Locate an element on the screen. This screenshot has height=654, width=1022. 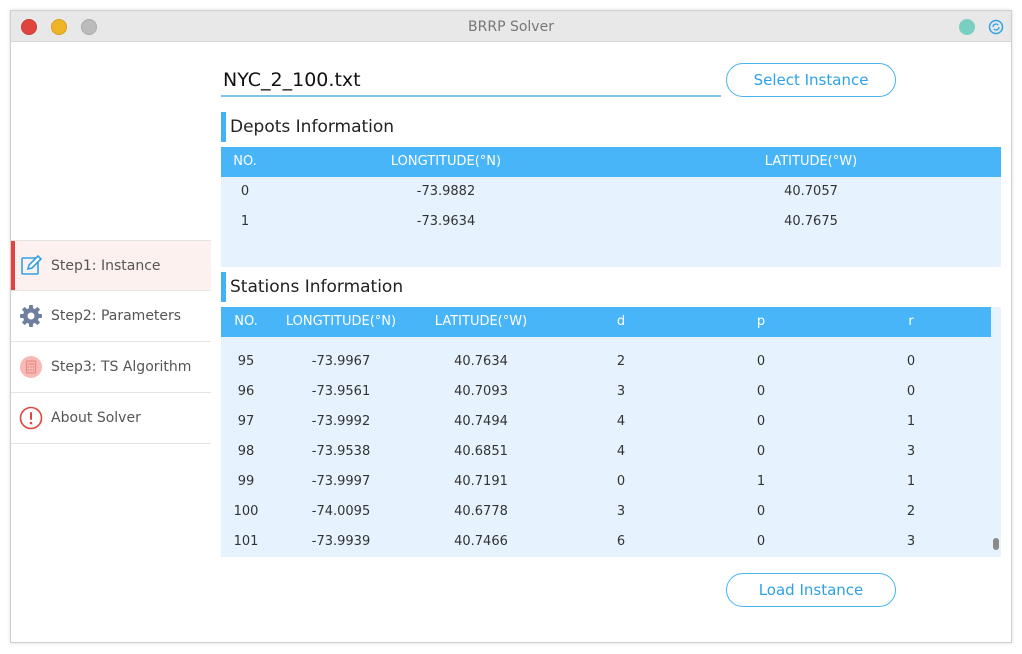
sidebar-item-label: Step2: Parameters is located at coordinates (116, 316).